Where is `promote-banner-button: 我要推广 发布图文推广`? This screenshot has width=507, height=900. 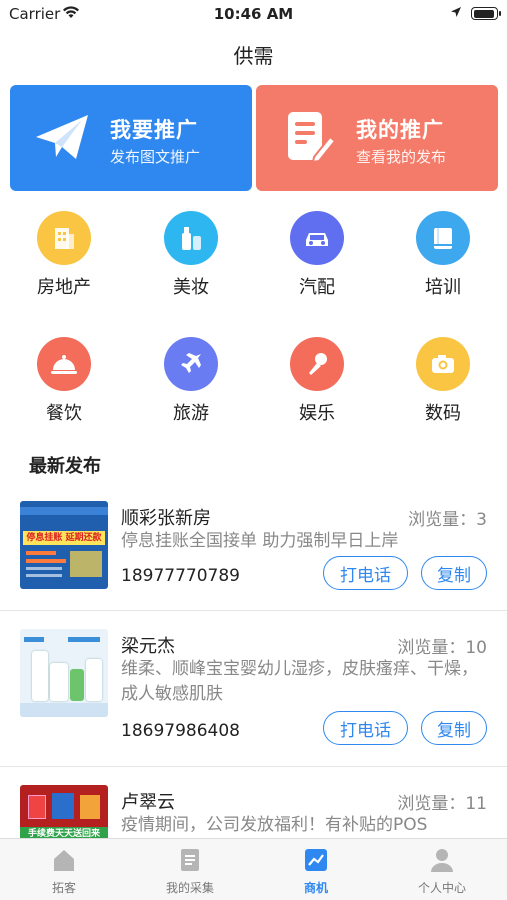 promote-banner-button: 我要推广 发布图文推广 is located at coordinates (131, 138).